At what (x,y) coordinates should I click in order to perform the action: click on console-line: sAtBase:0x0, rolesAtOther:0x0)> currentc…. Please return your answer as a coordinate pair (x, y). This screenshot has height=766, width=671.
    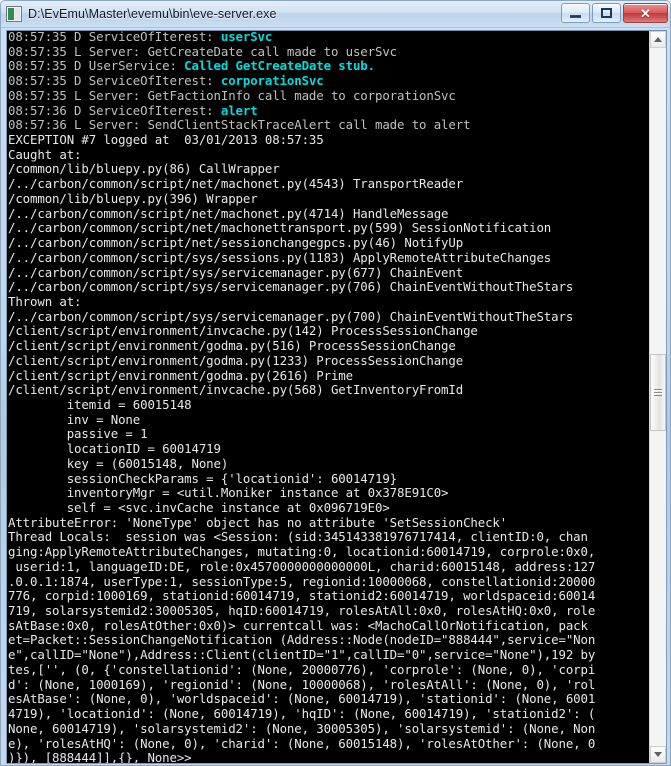
    Looking at the image, I should click on (298, 625).